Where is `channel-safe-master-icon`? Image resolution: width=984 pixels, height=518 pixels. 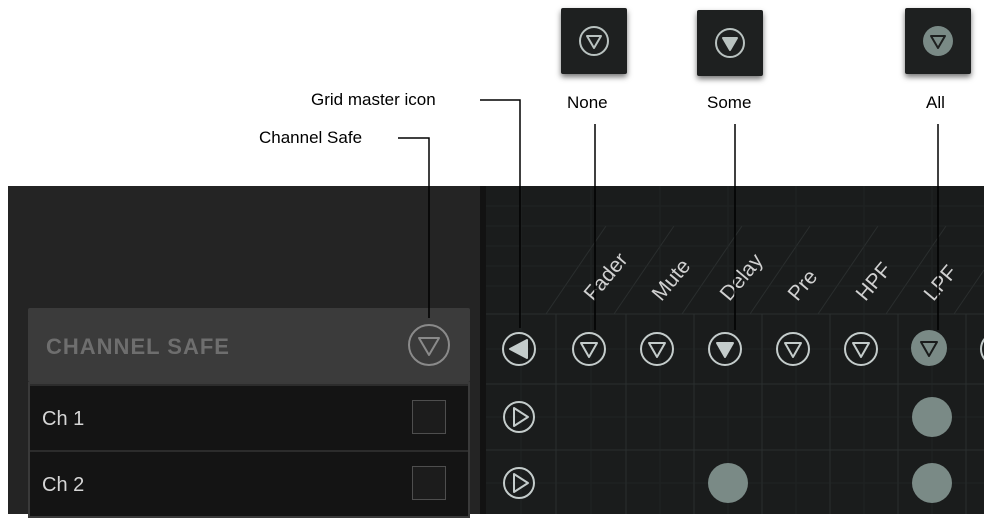
channel-safe-master-icon is located at coordinates (429, 345).